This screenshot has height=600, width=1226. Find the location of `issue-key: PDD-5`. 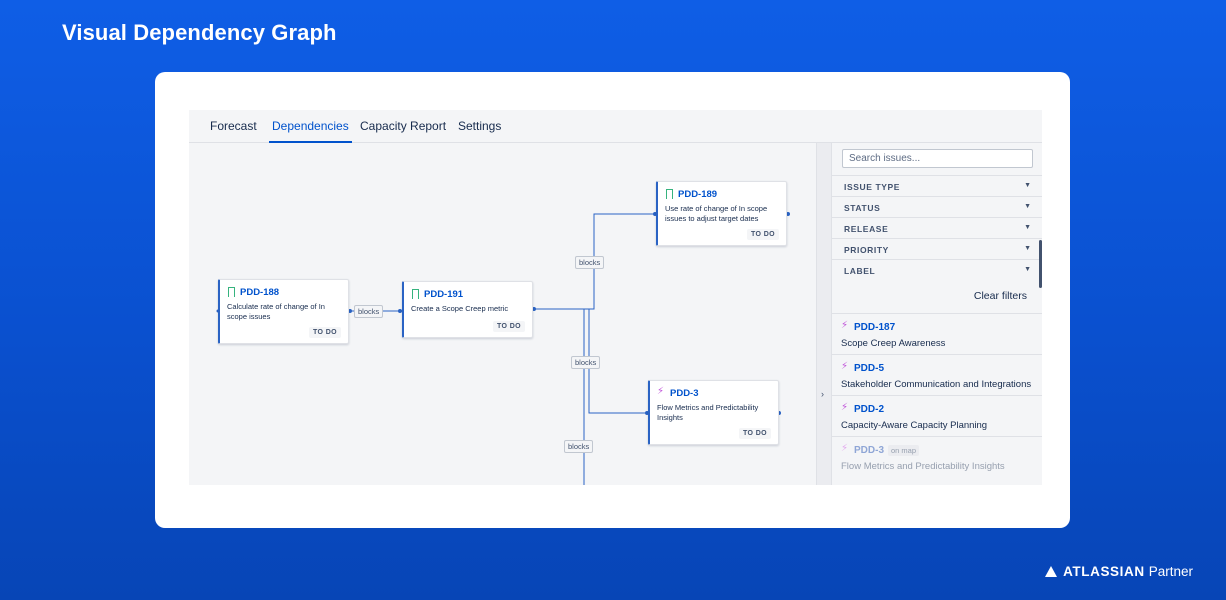

issue-key: PDD-5 is located at coordinates (869, 368).